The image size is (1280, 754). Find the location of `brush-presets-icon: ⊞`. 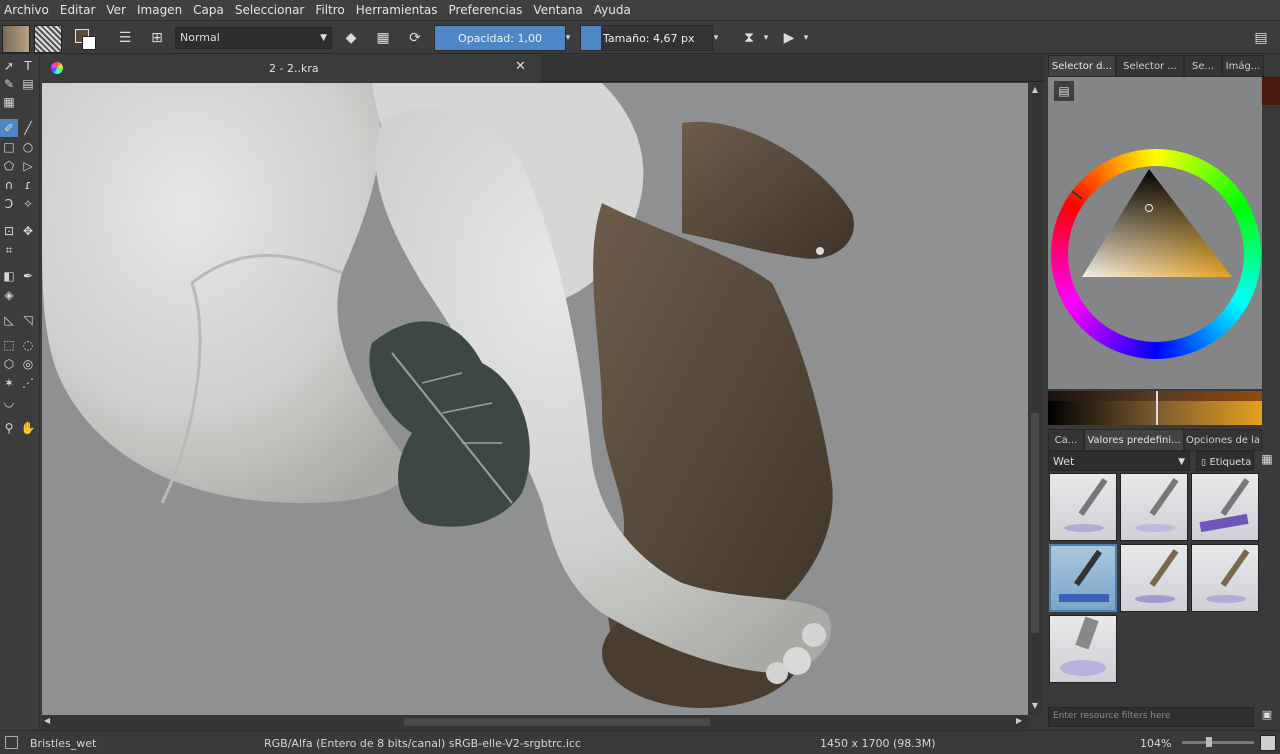

brush-presets-icon: ⊞ is located at coordinates (157, 38).